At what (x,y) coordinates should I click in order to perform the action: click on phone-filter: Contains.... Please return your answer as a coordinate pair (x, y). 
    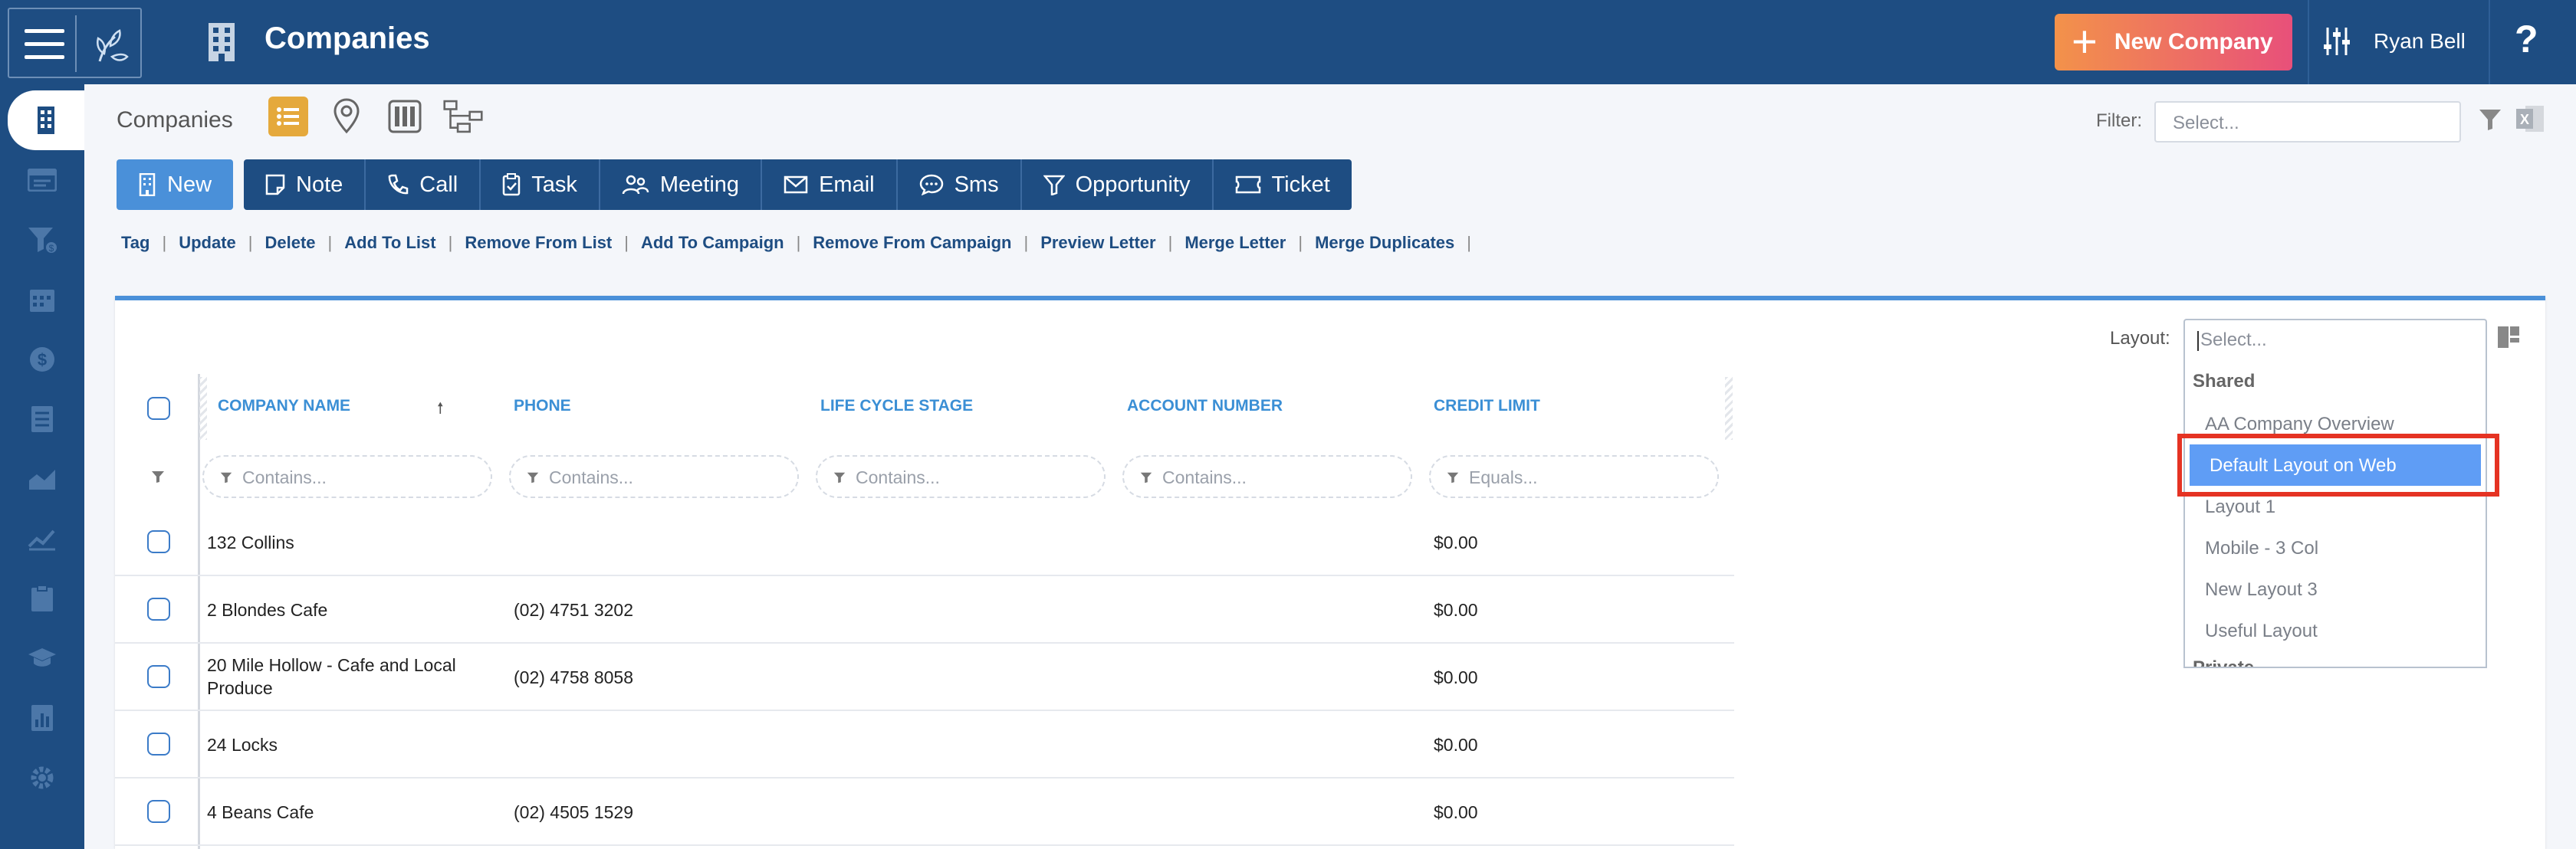
    Looking at the image, I should click on (654, 476).